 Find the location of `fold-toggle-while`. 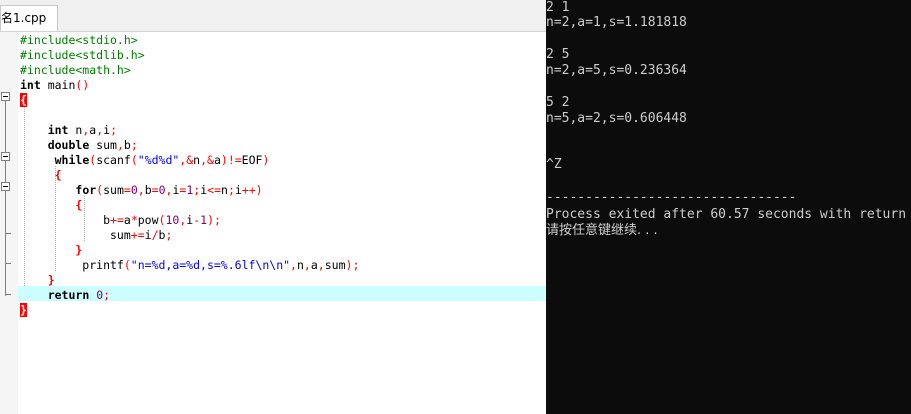

fold-toggle-while is located at coordinates (5, 156).